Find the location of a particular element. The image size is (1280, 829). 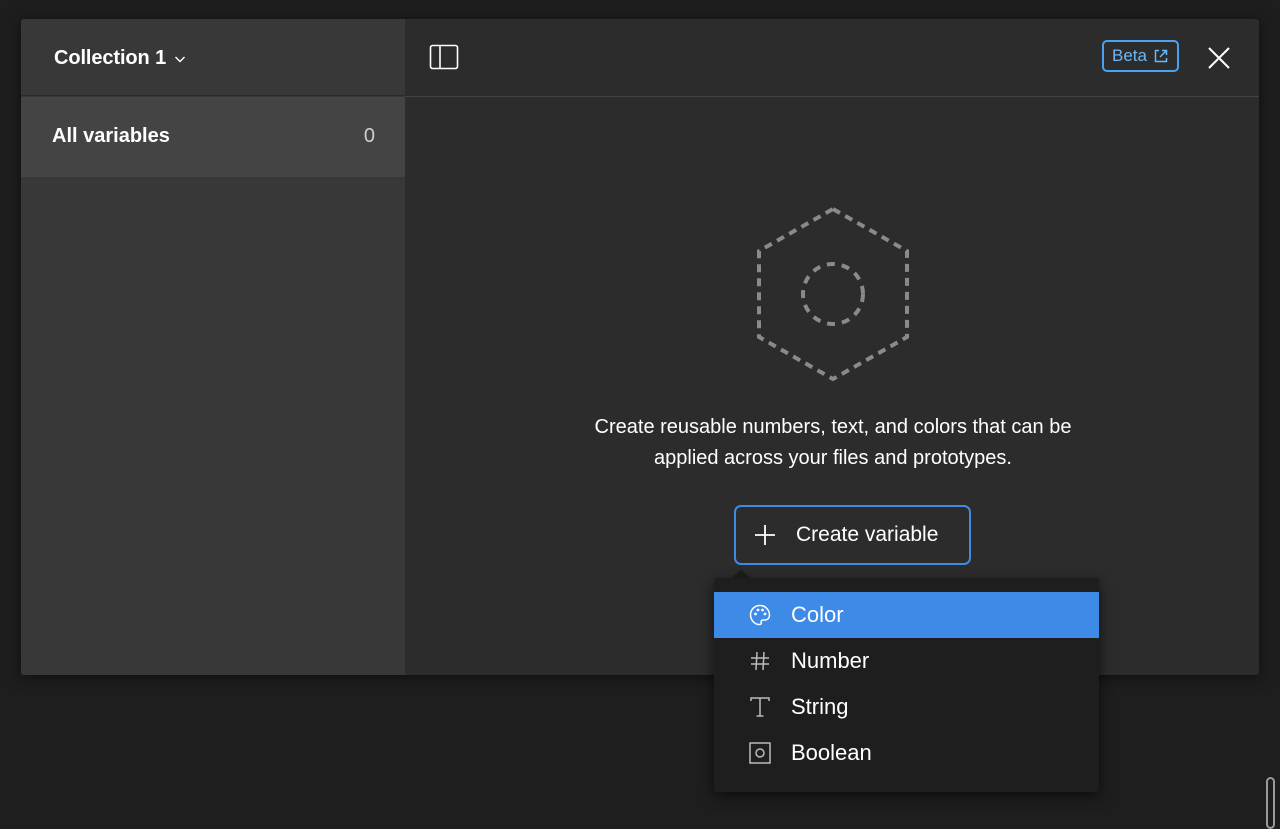

boolean-icon is located at coordinates (760, 753).